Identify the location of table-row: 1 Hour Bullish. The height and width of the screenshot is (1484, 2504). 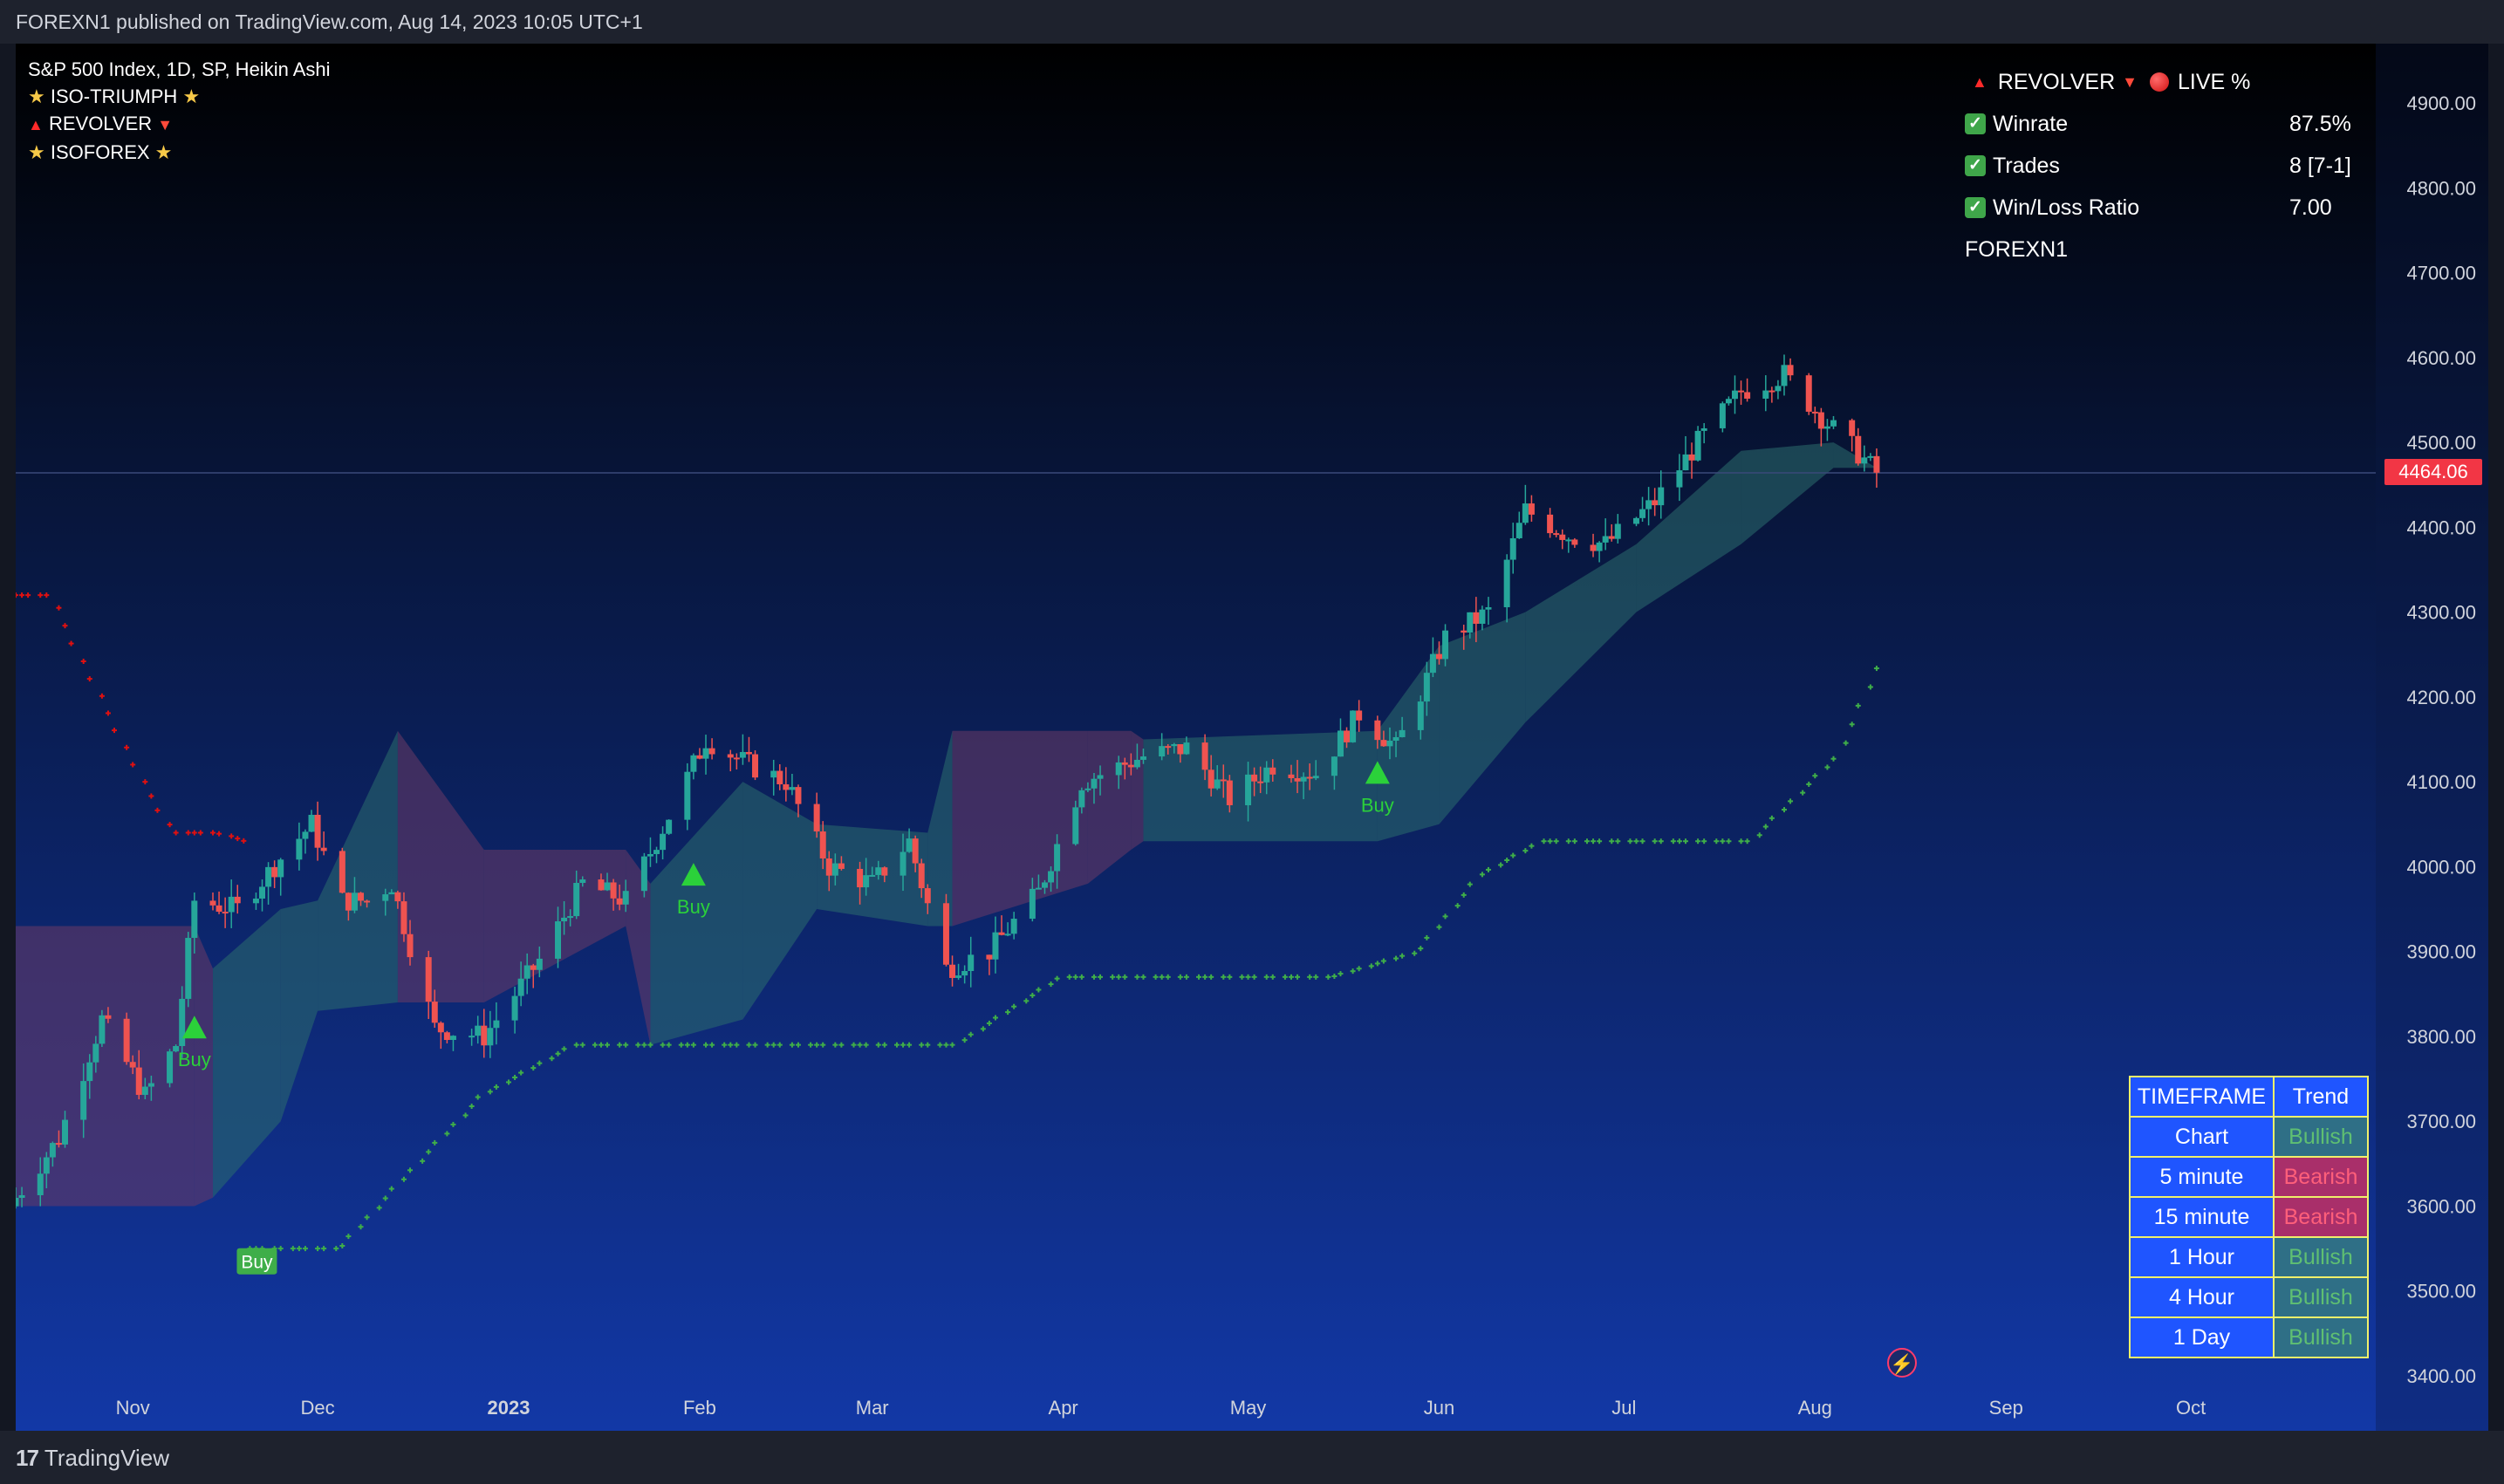
(2249, 1257).